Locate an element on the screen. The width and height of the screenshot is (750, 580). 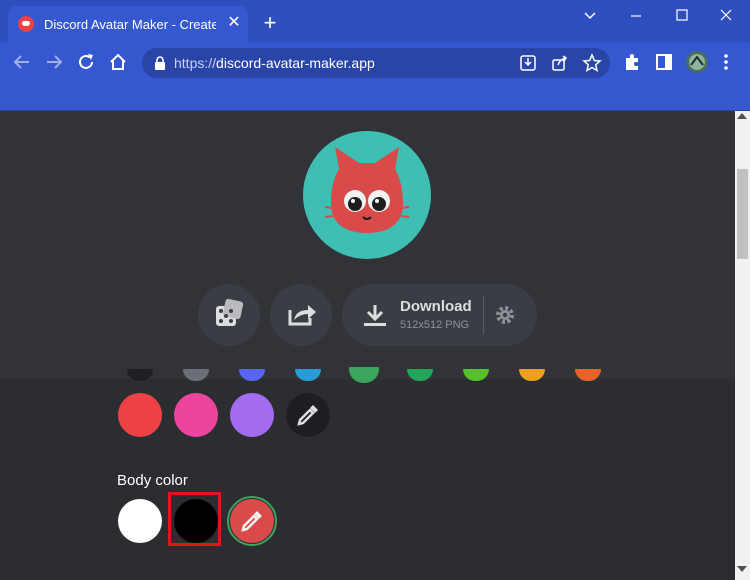
body-custom-color-button is located at coordinates (252, 521).